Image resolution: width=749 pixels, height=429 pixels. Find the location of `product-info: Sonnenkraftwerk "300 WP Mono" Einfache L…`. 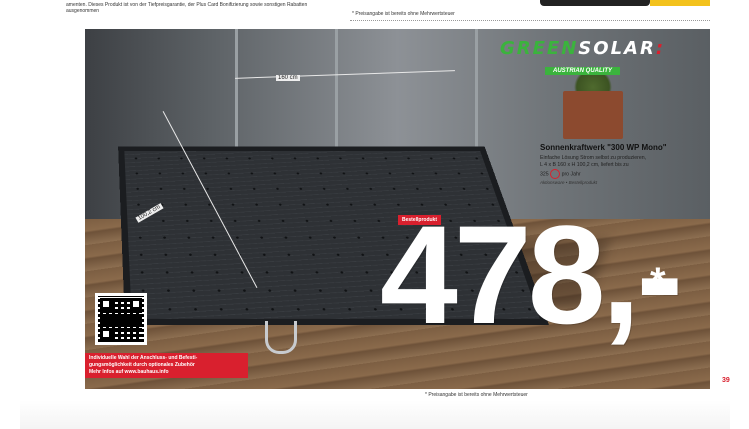

product-info: Sonnenkraftwerk "300 WP Mono" Einfache L… is located at coordinates (625, 164).